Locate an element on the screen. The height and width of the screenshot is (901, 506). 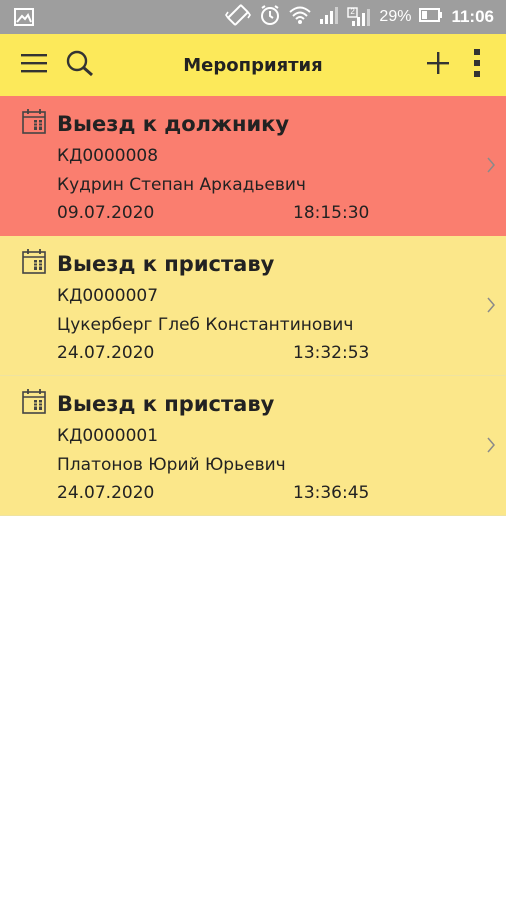
hamburger-menu-icon is located at coordinates (34, 65).